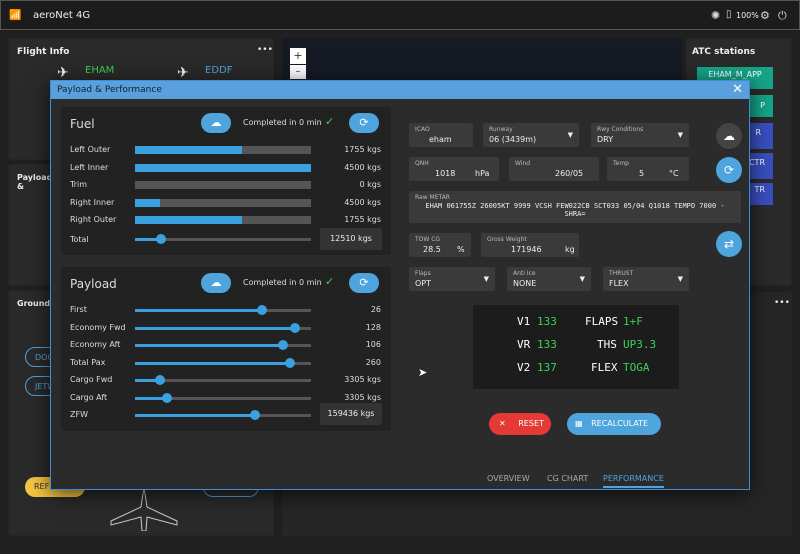 This screenshot has width=800, height=554. Describe the element at coordinates (422, 163) in the screenshot. I see `qnh-caption: QNH` at that location.